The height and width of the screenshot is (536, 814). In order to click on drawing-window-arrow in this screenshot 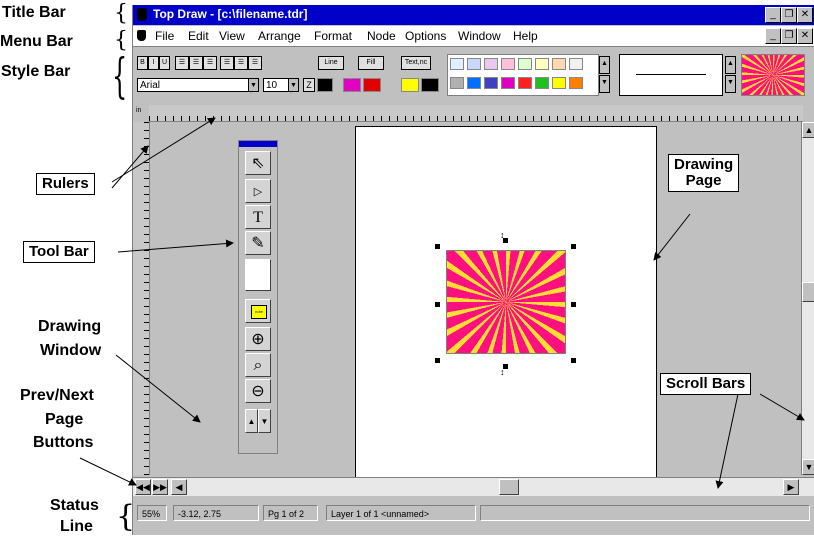, I will do `click(158, 388)`.